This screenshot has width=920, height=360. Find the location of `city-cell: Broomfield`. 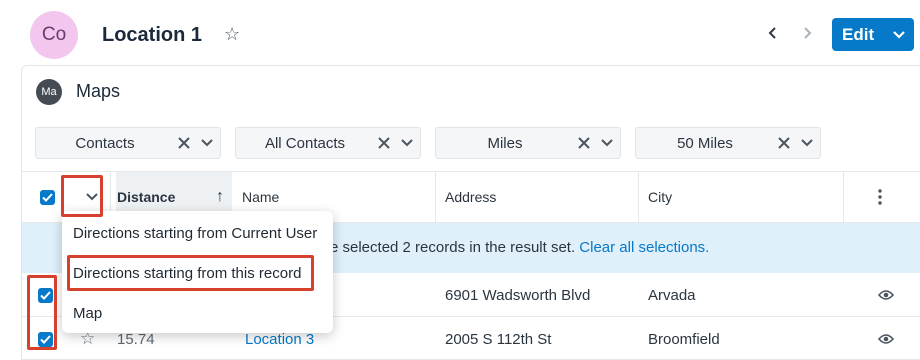

city-cell: Broomfield is located at coordinates (684, 339).